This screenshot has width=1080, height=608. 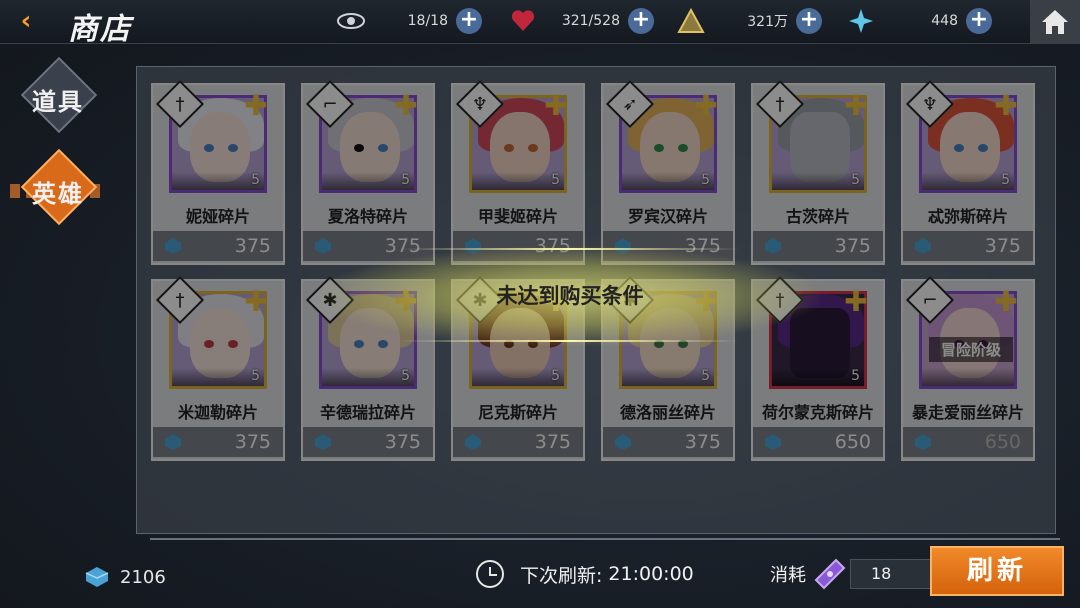 I want to click on resource-heart: 321/528 +, so click(x=581, y=21).